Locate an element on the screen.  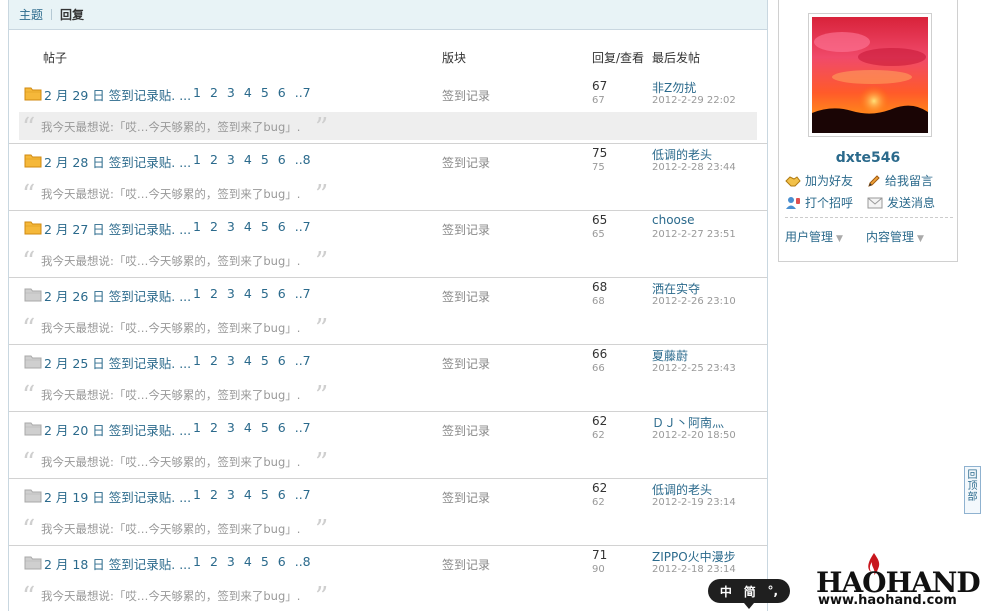
ime-mode: 中 is located at coordinates (726, 591).